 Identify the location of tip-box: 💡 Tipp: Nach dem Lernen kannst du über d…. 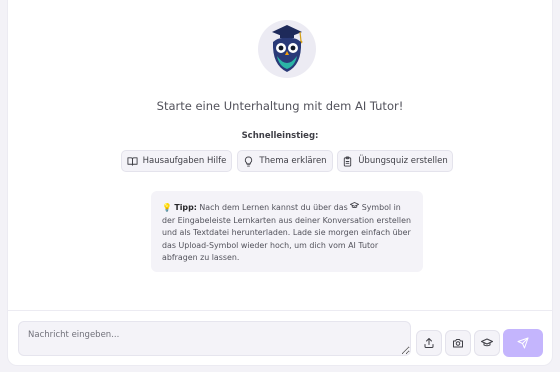
(287, 231).